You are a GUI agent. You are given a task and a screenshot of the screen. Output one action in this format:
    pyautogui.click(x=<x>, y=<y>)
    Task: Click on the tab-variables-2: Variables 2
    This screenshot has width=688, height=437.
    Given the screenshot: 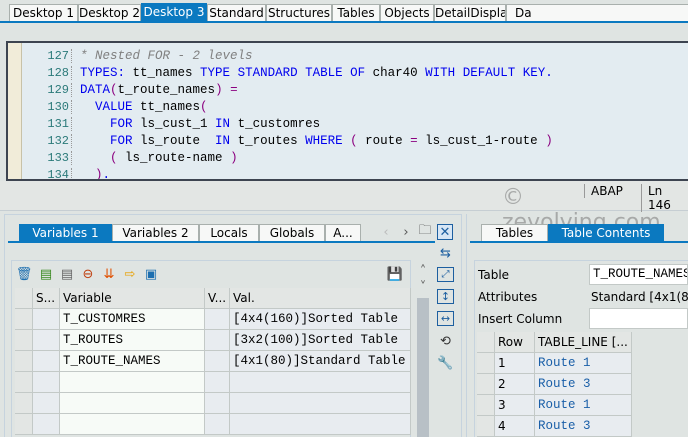 What is the action you would take?
    pyautogui.click(x=155, y=233)
    